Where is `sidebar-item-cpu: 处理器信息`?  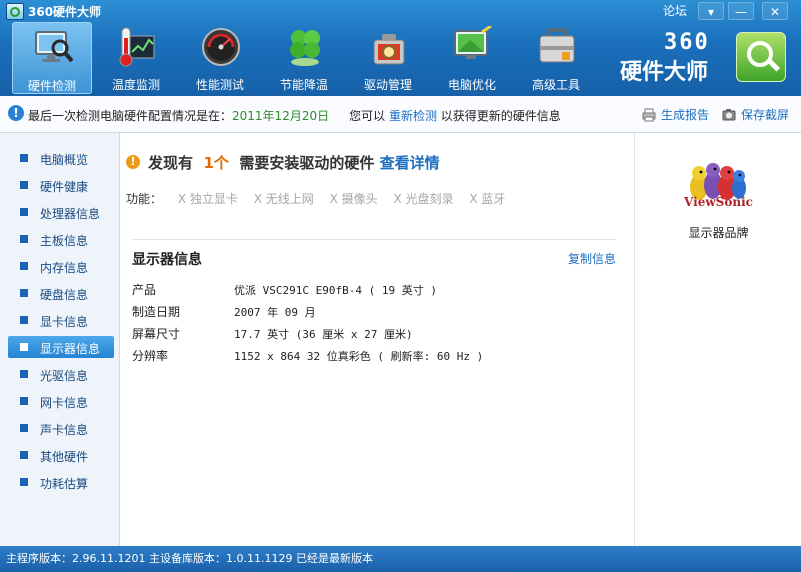
sidebar-item-cpu: 处理器信息 is located at coordinates (61, 212).